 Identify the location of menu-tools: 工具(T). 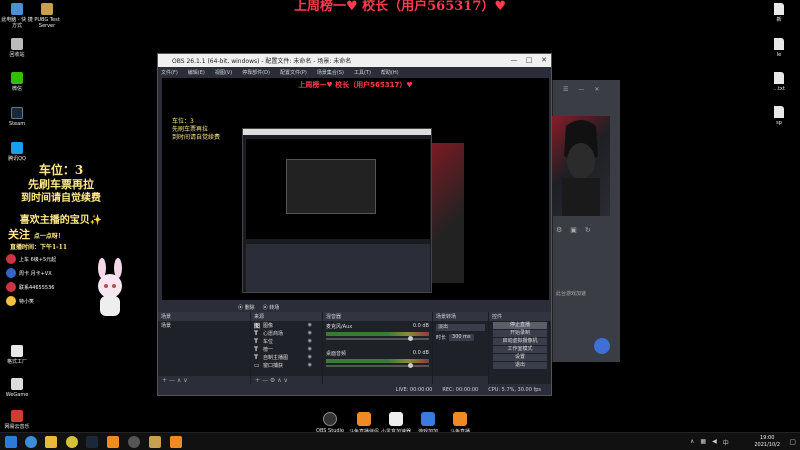
(362, 72).